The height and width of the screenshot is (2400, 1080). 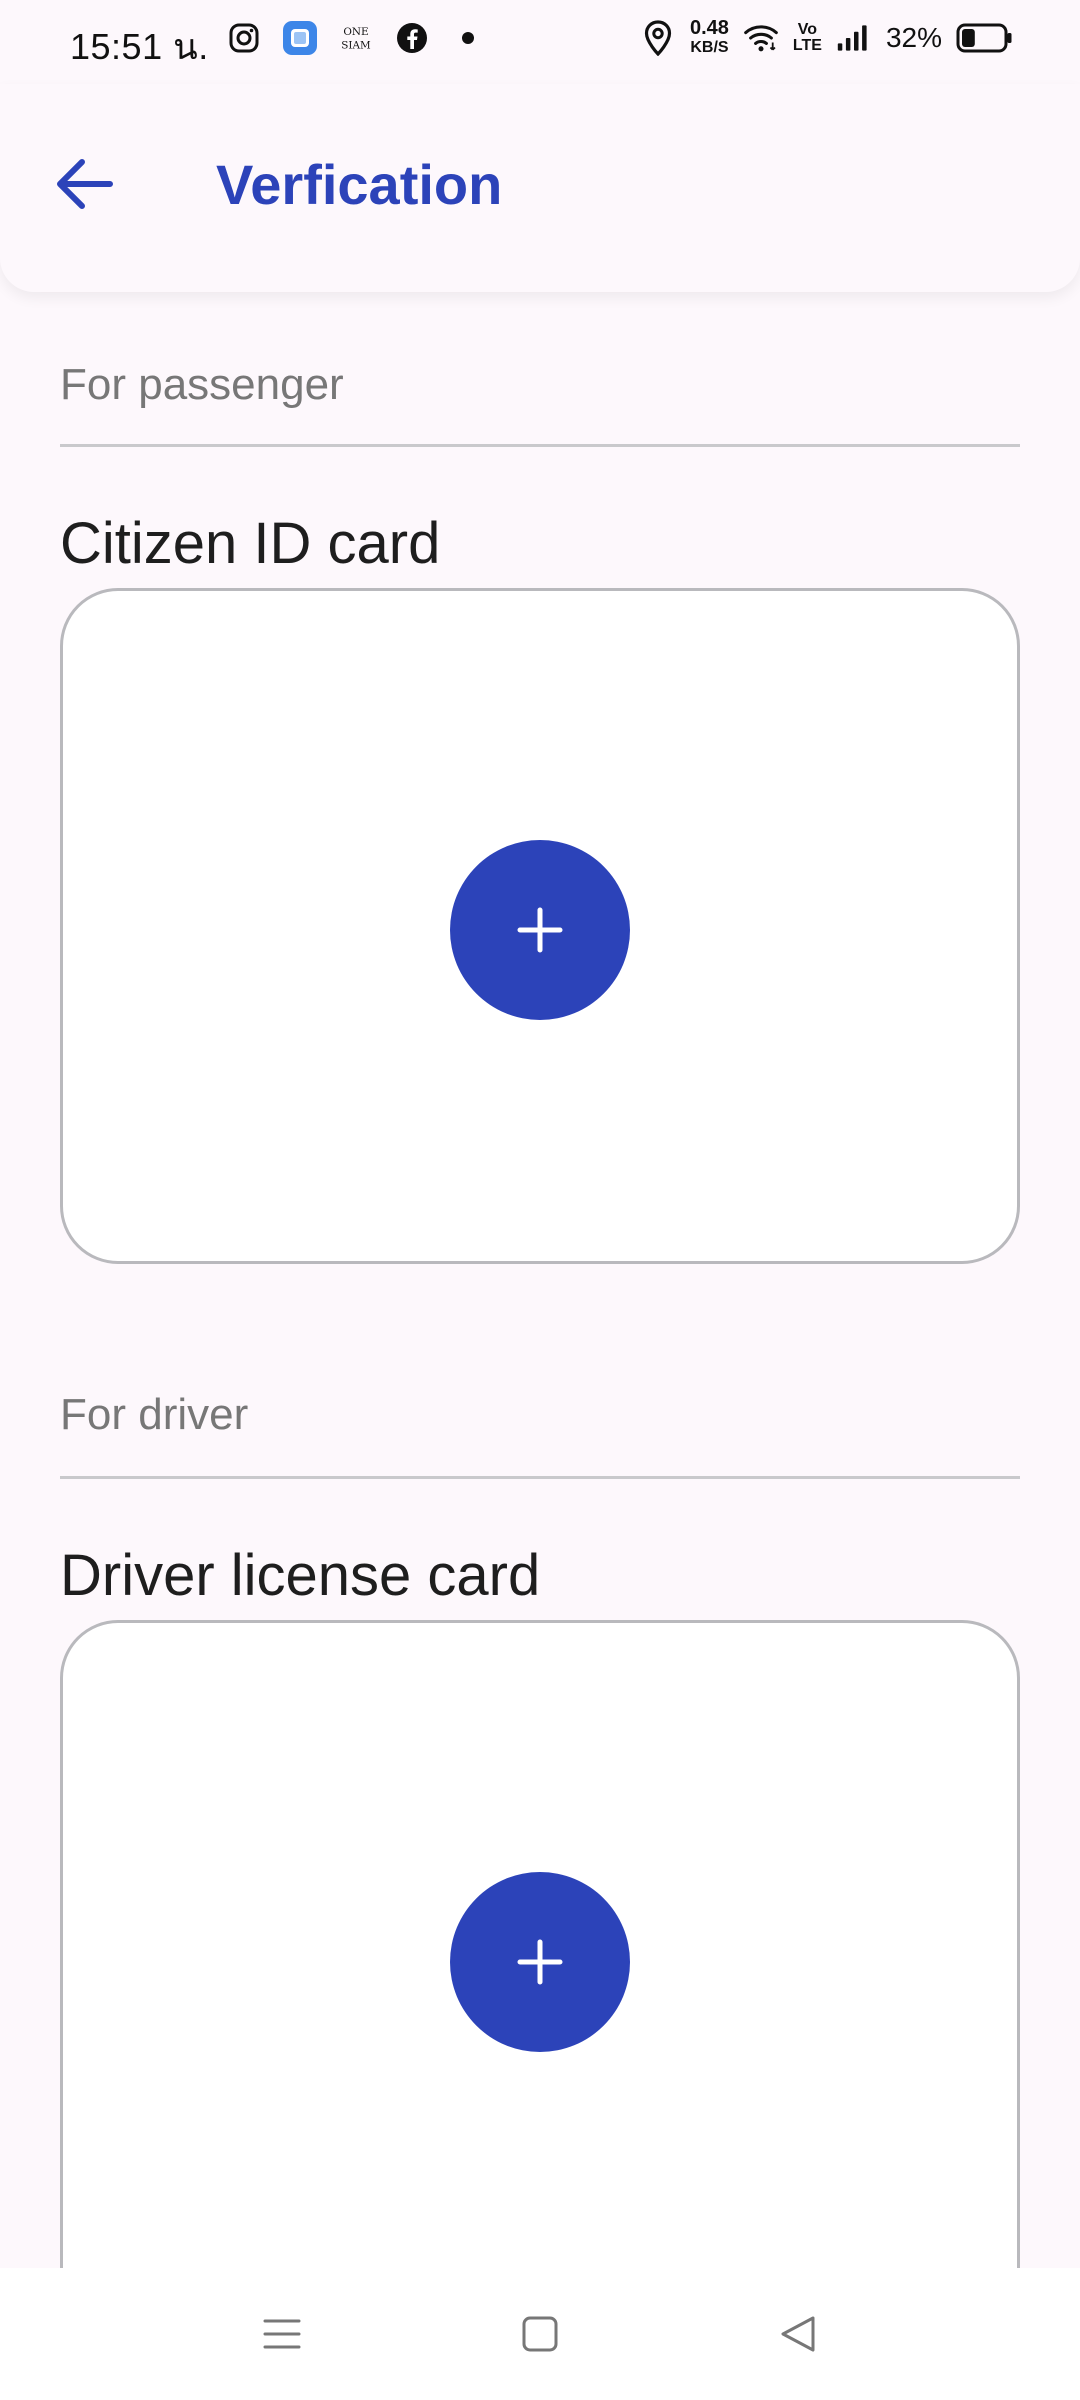 What do you see at coordinates (356, 45) in the screenshot?
I see `svg-text: SIAM` at bounding box center [356, 45].